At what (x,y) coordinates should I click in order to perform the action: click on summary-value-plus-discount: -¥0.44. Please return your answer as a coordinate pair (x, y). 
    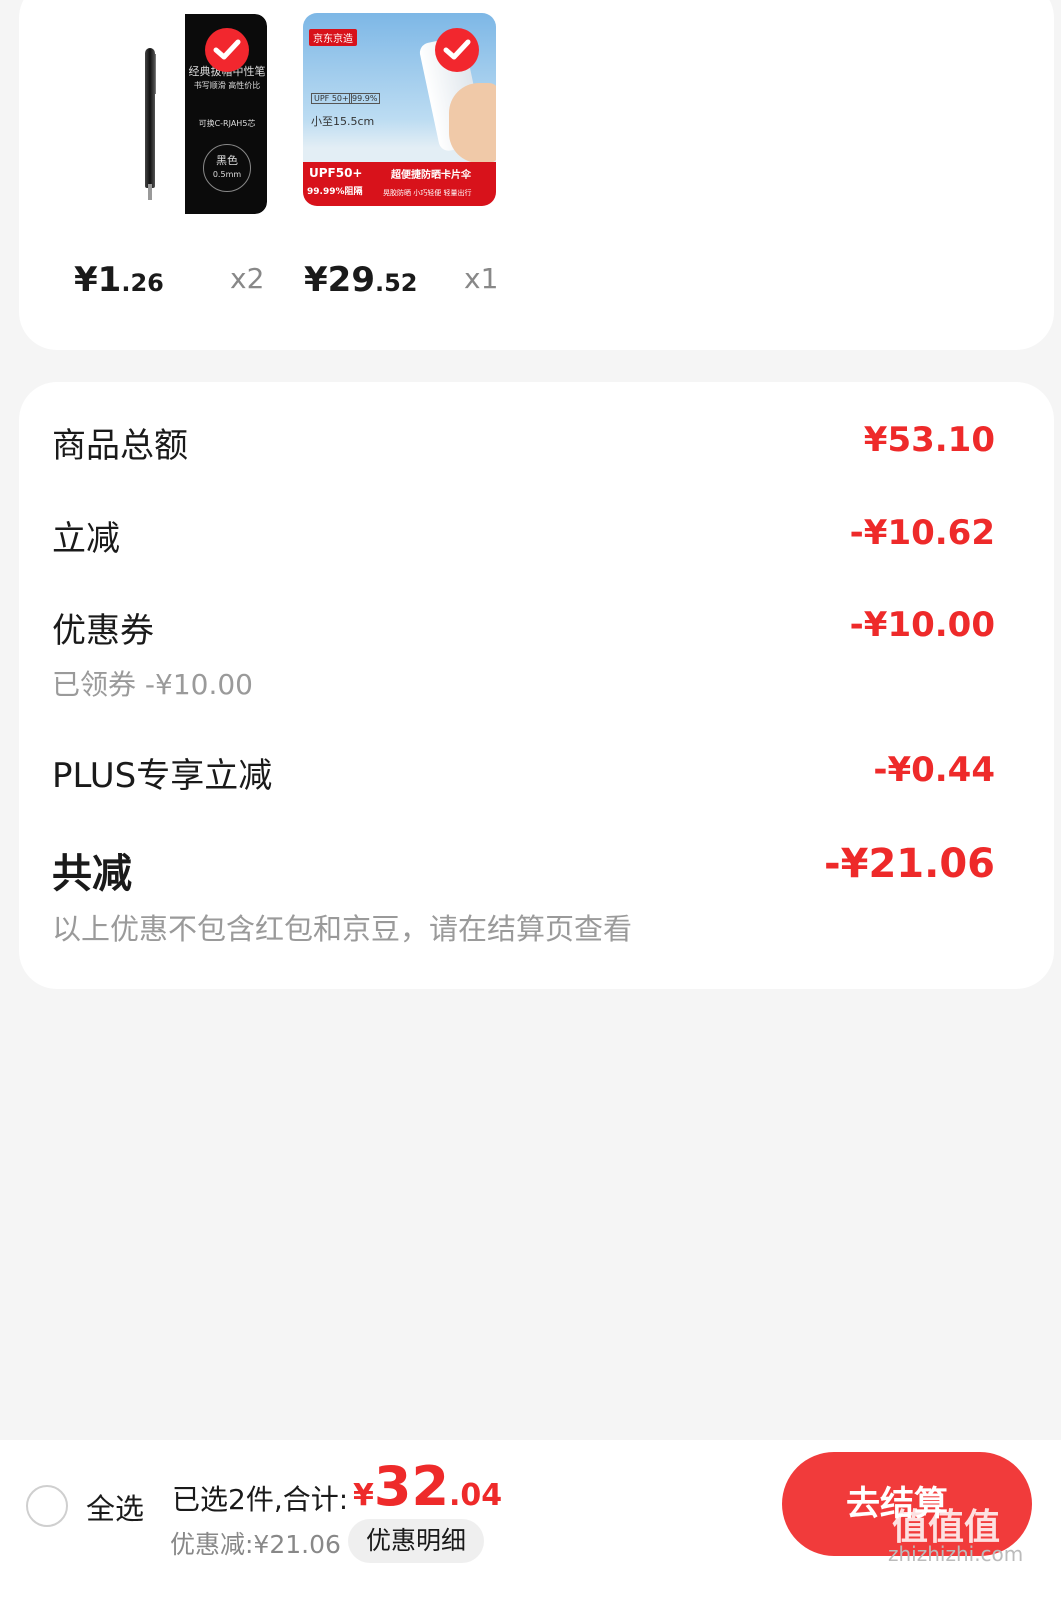
    Looking at the image, I should click on (934, 770).